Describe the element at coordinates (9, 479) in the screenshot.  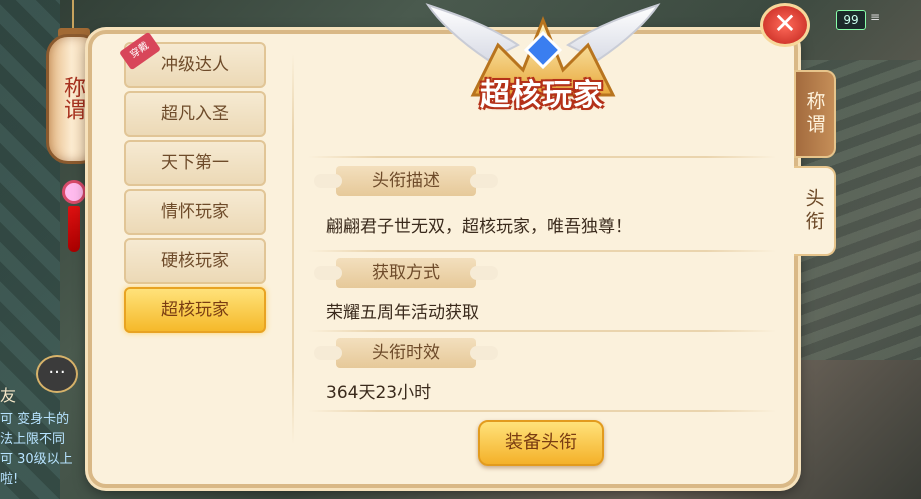
I see `chat-line: 啦!` at that location.